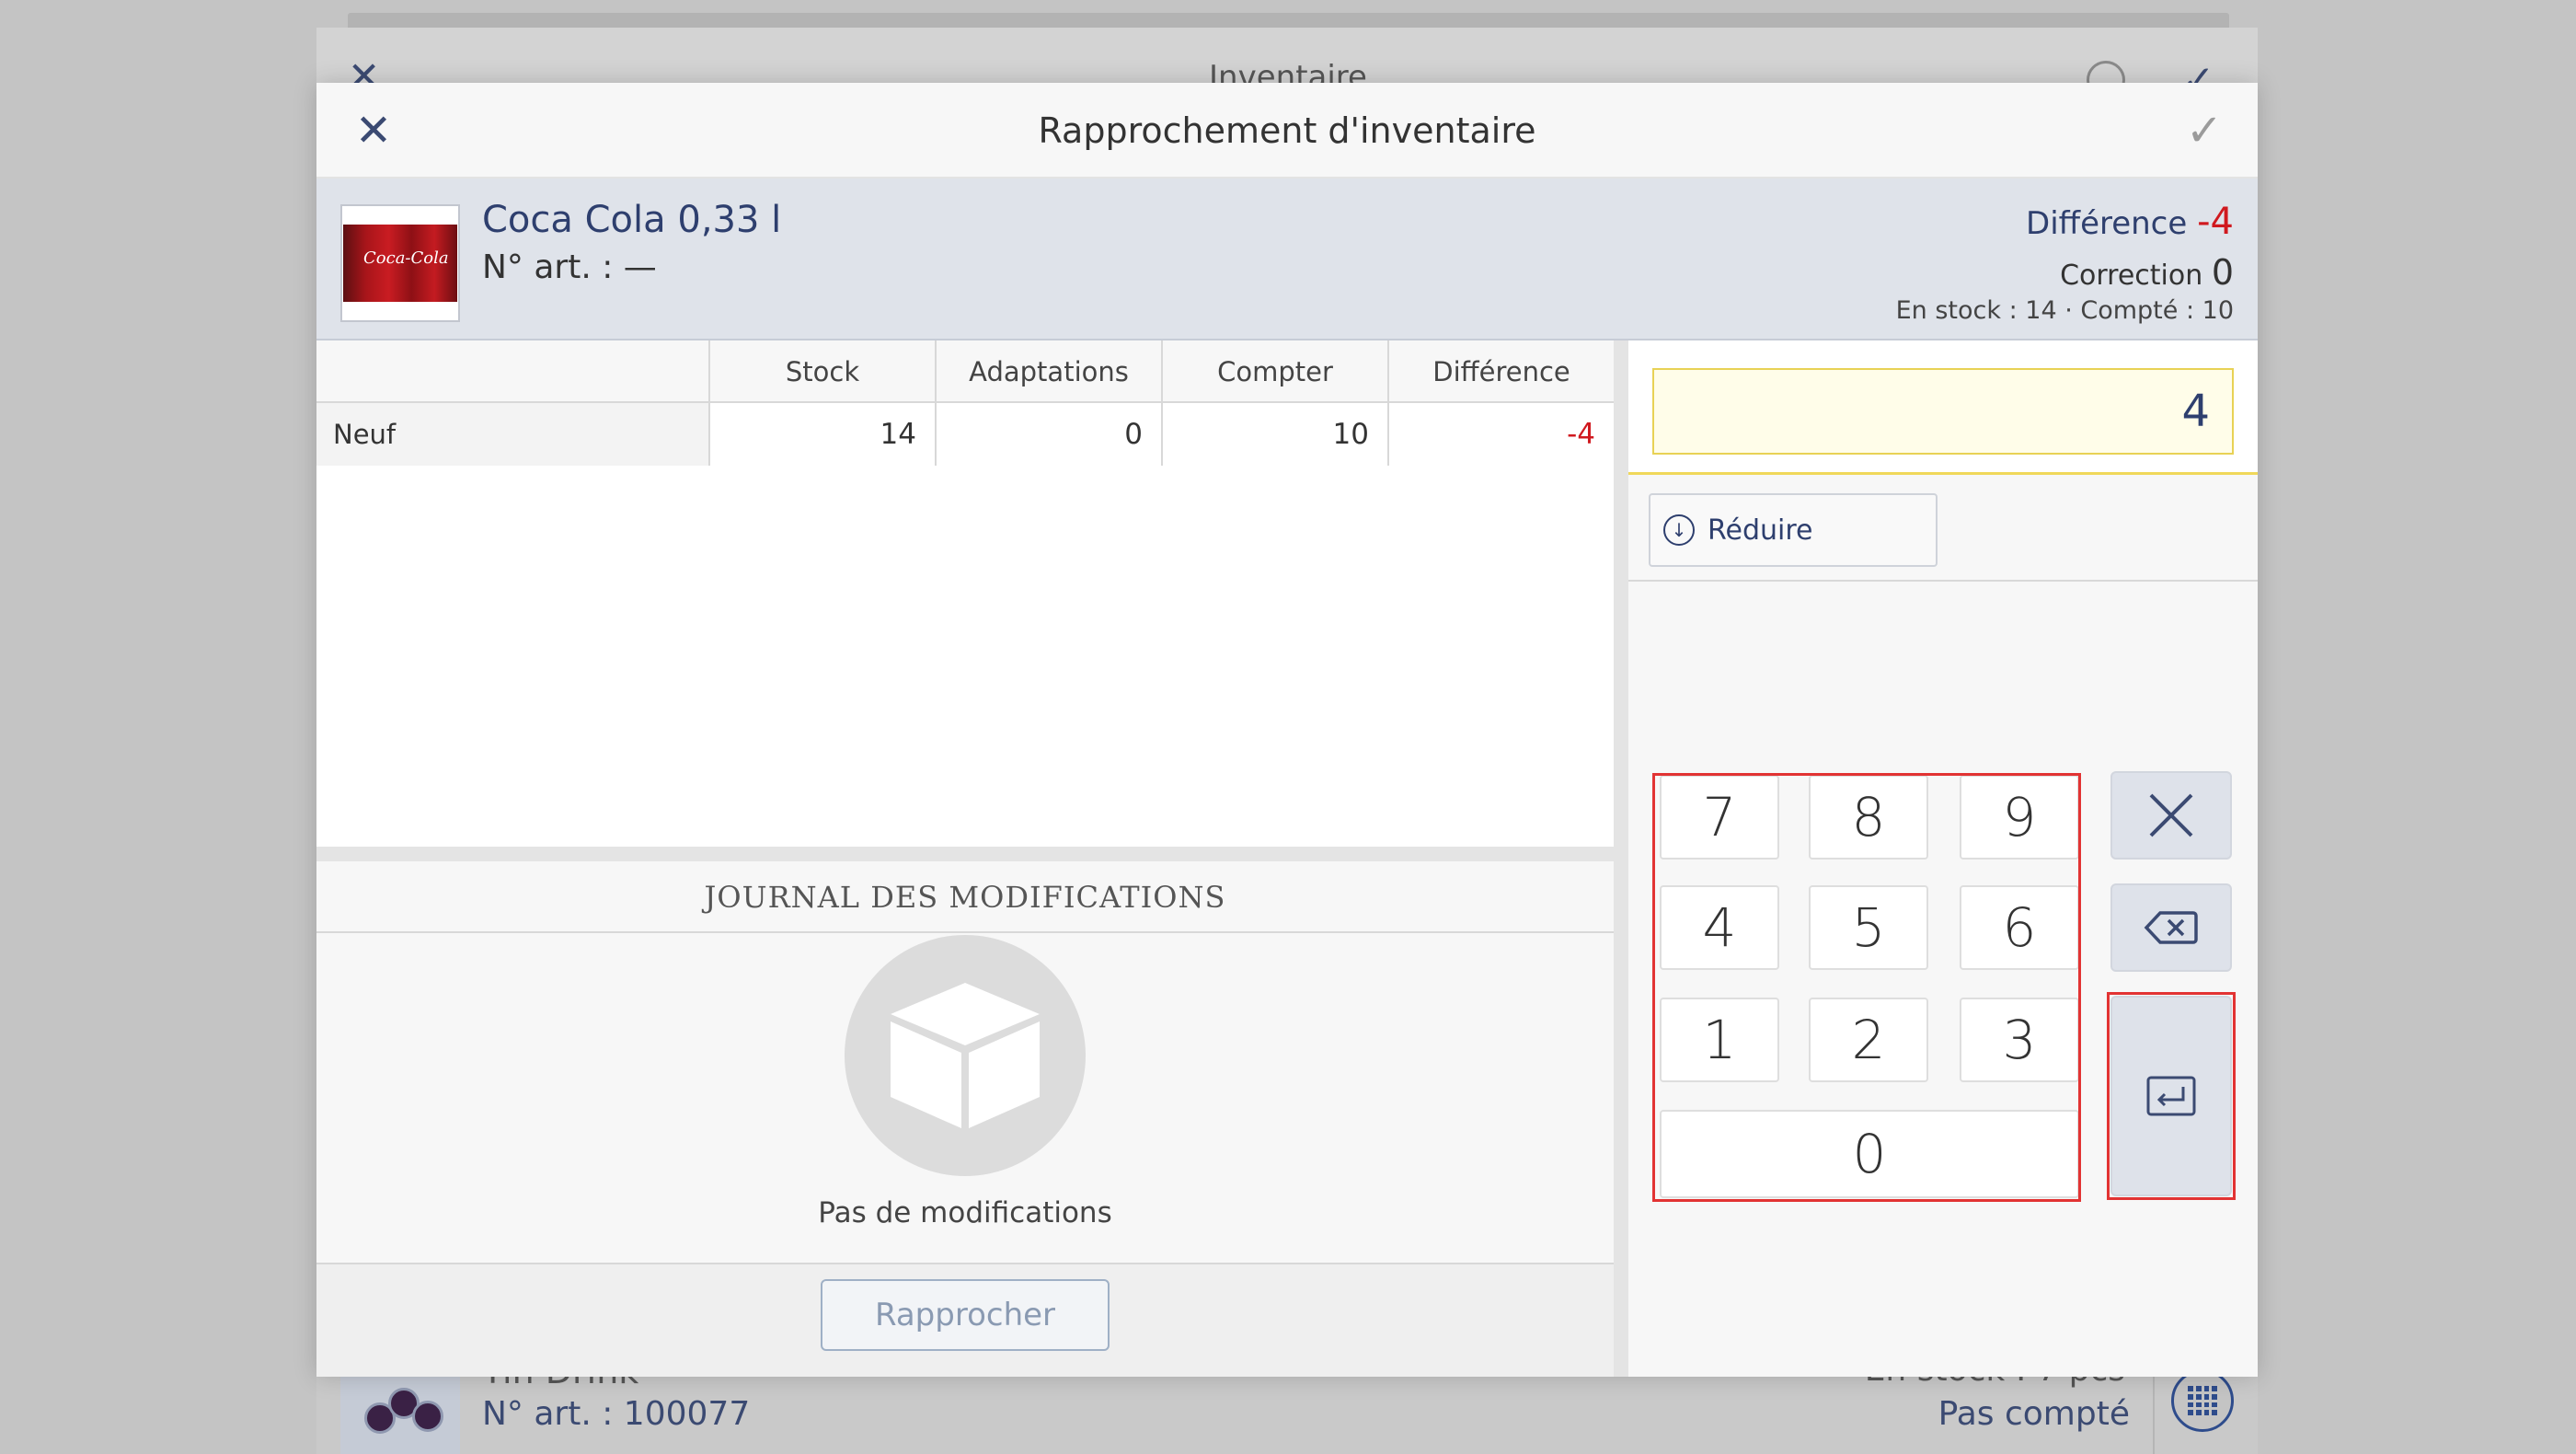  I want to click on arrow-down-circle-icon: ↓, so click(1679, 530).